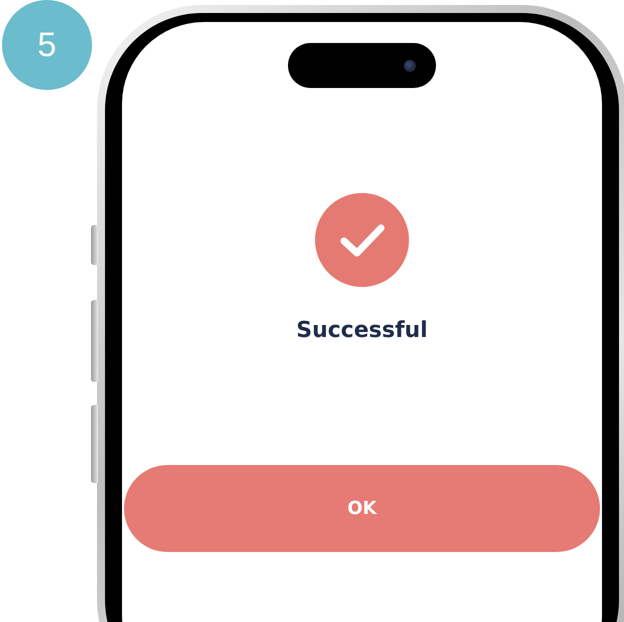  I want to click on check-icon, so click(362, 240).